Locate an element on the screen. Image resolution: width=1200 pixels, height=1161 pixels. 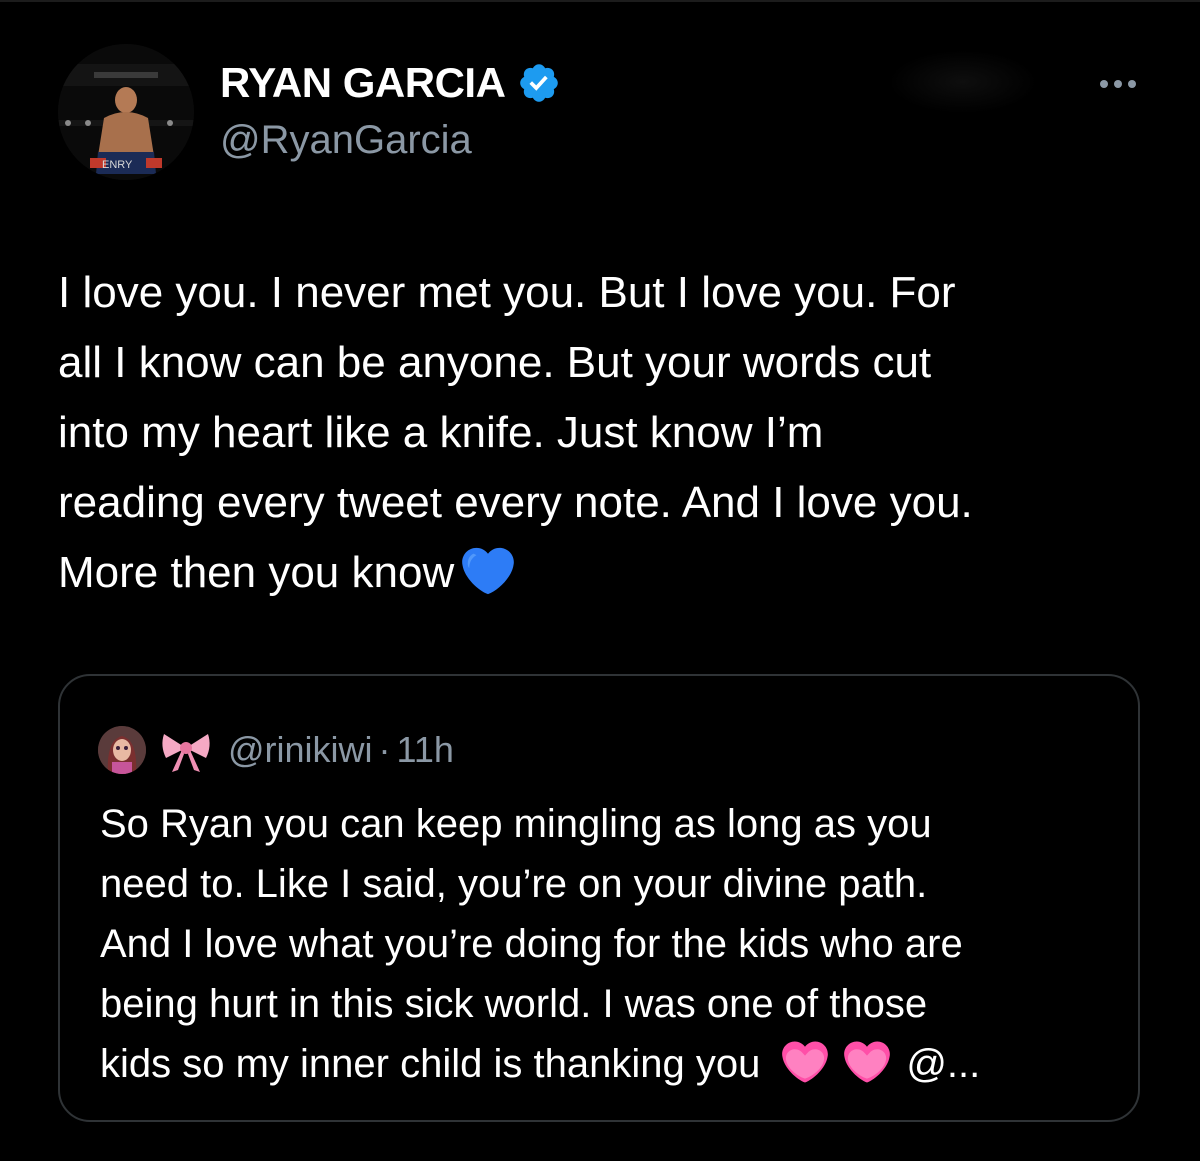
avatar-trunks-text: ENRY is located at coordinates (117, 165).